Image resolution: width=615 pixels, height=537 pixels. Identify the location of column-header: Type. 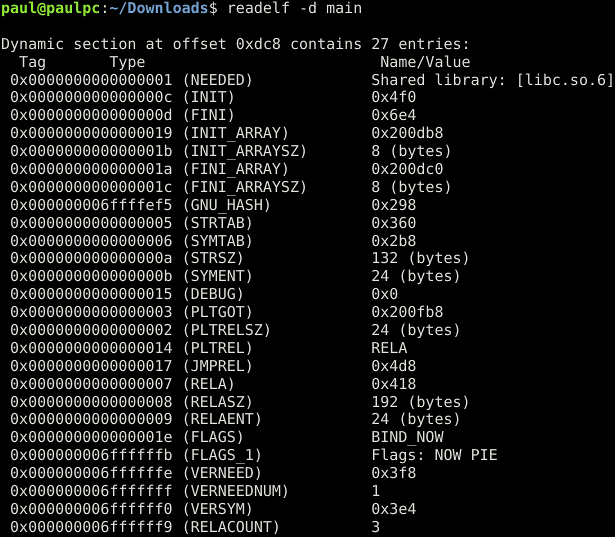
(127, 63).